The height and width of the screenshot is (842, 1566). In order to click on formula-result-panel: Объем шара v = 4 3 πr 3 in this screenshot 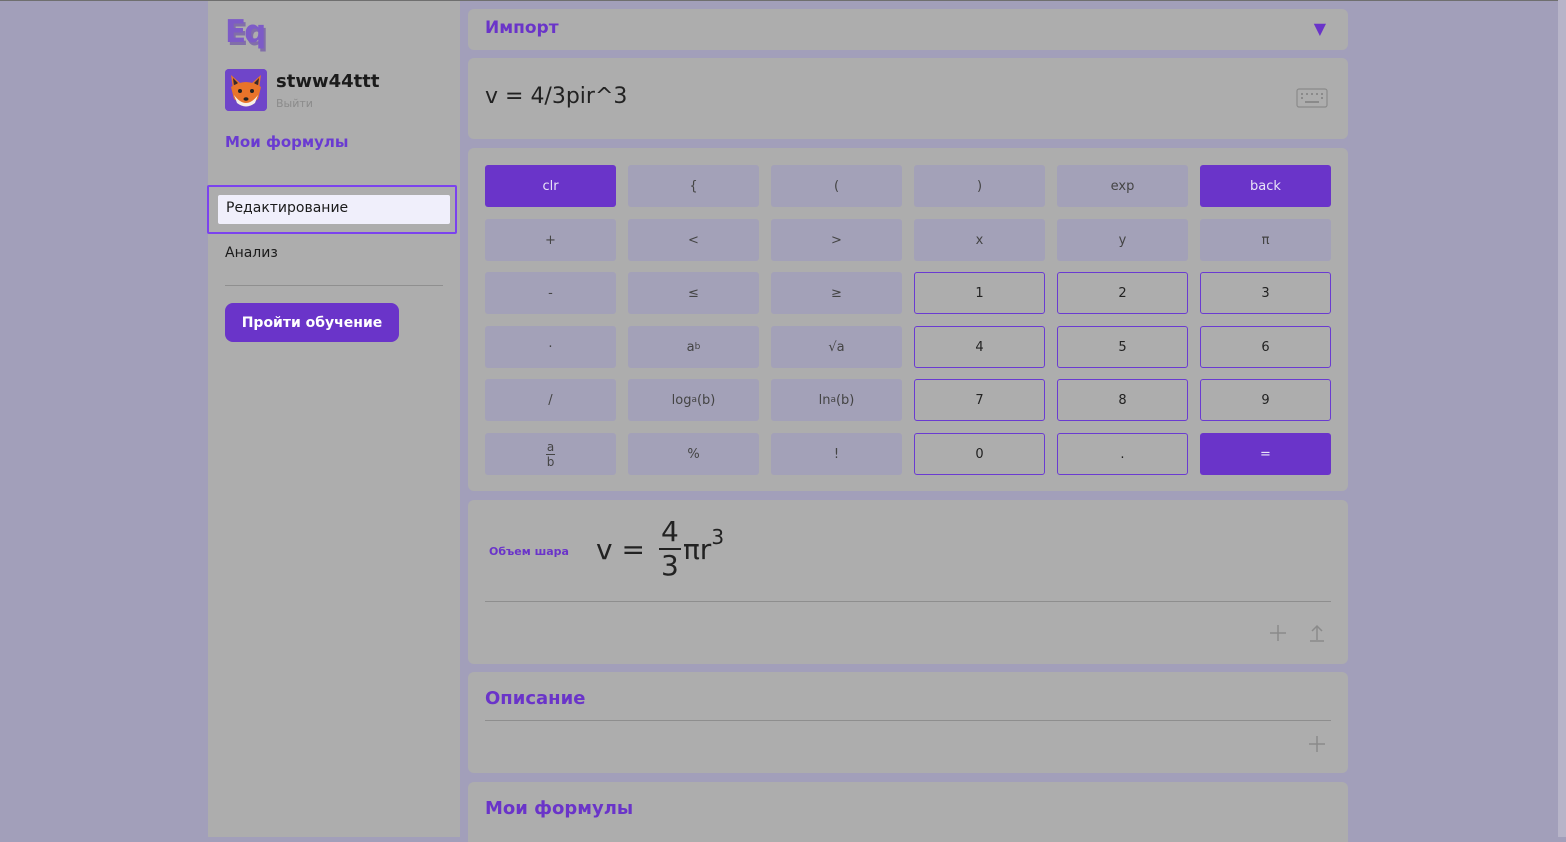, I will do `click(908, 582)`.